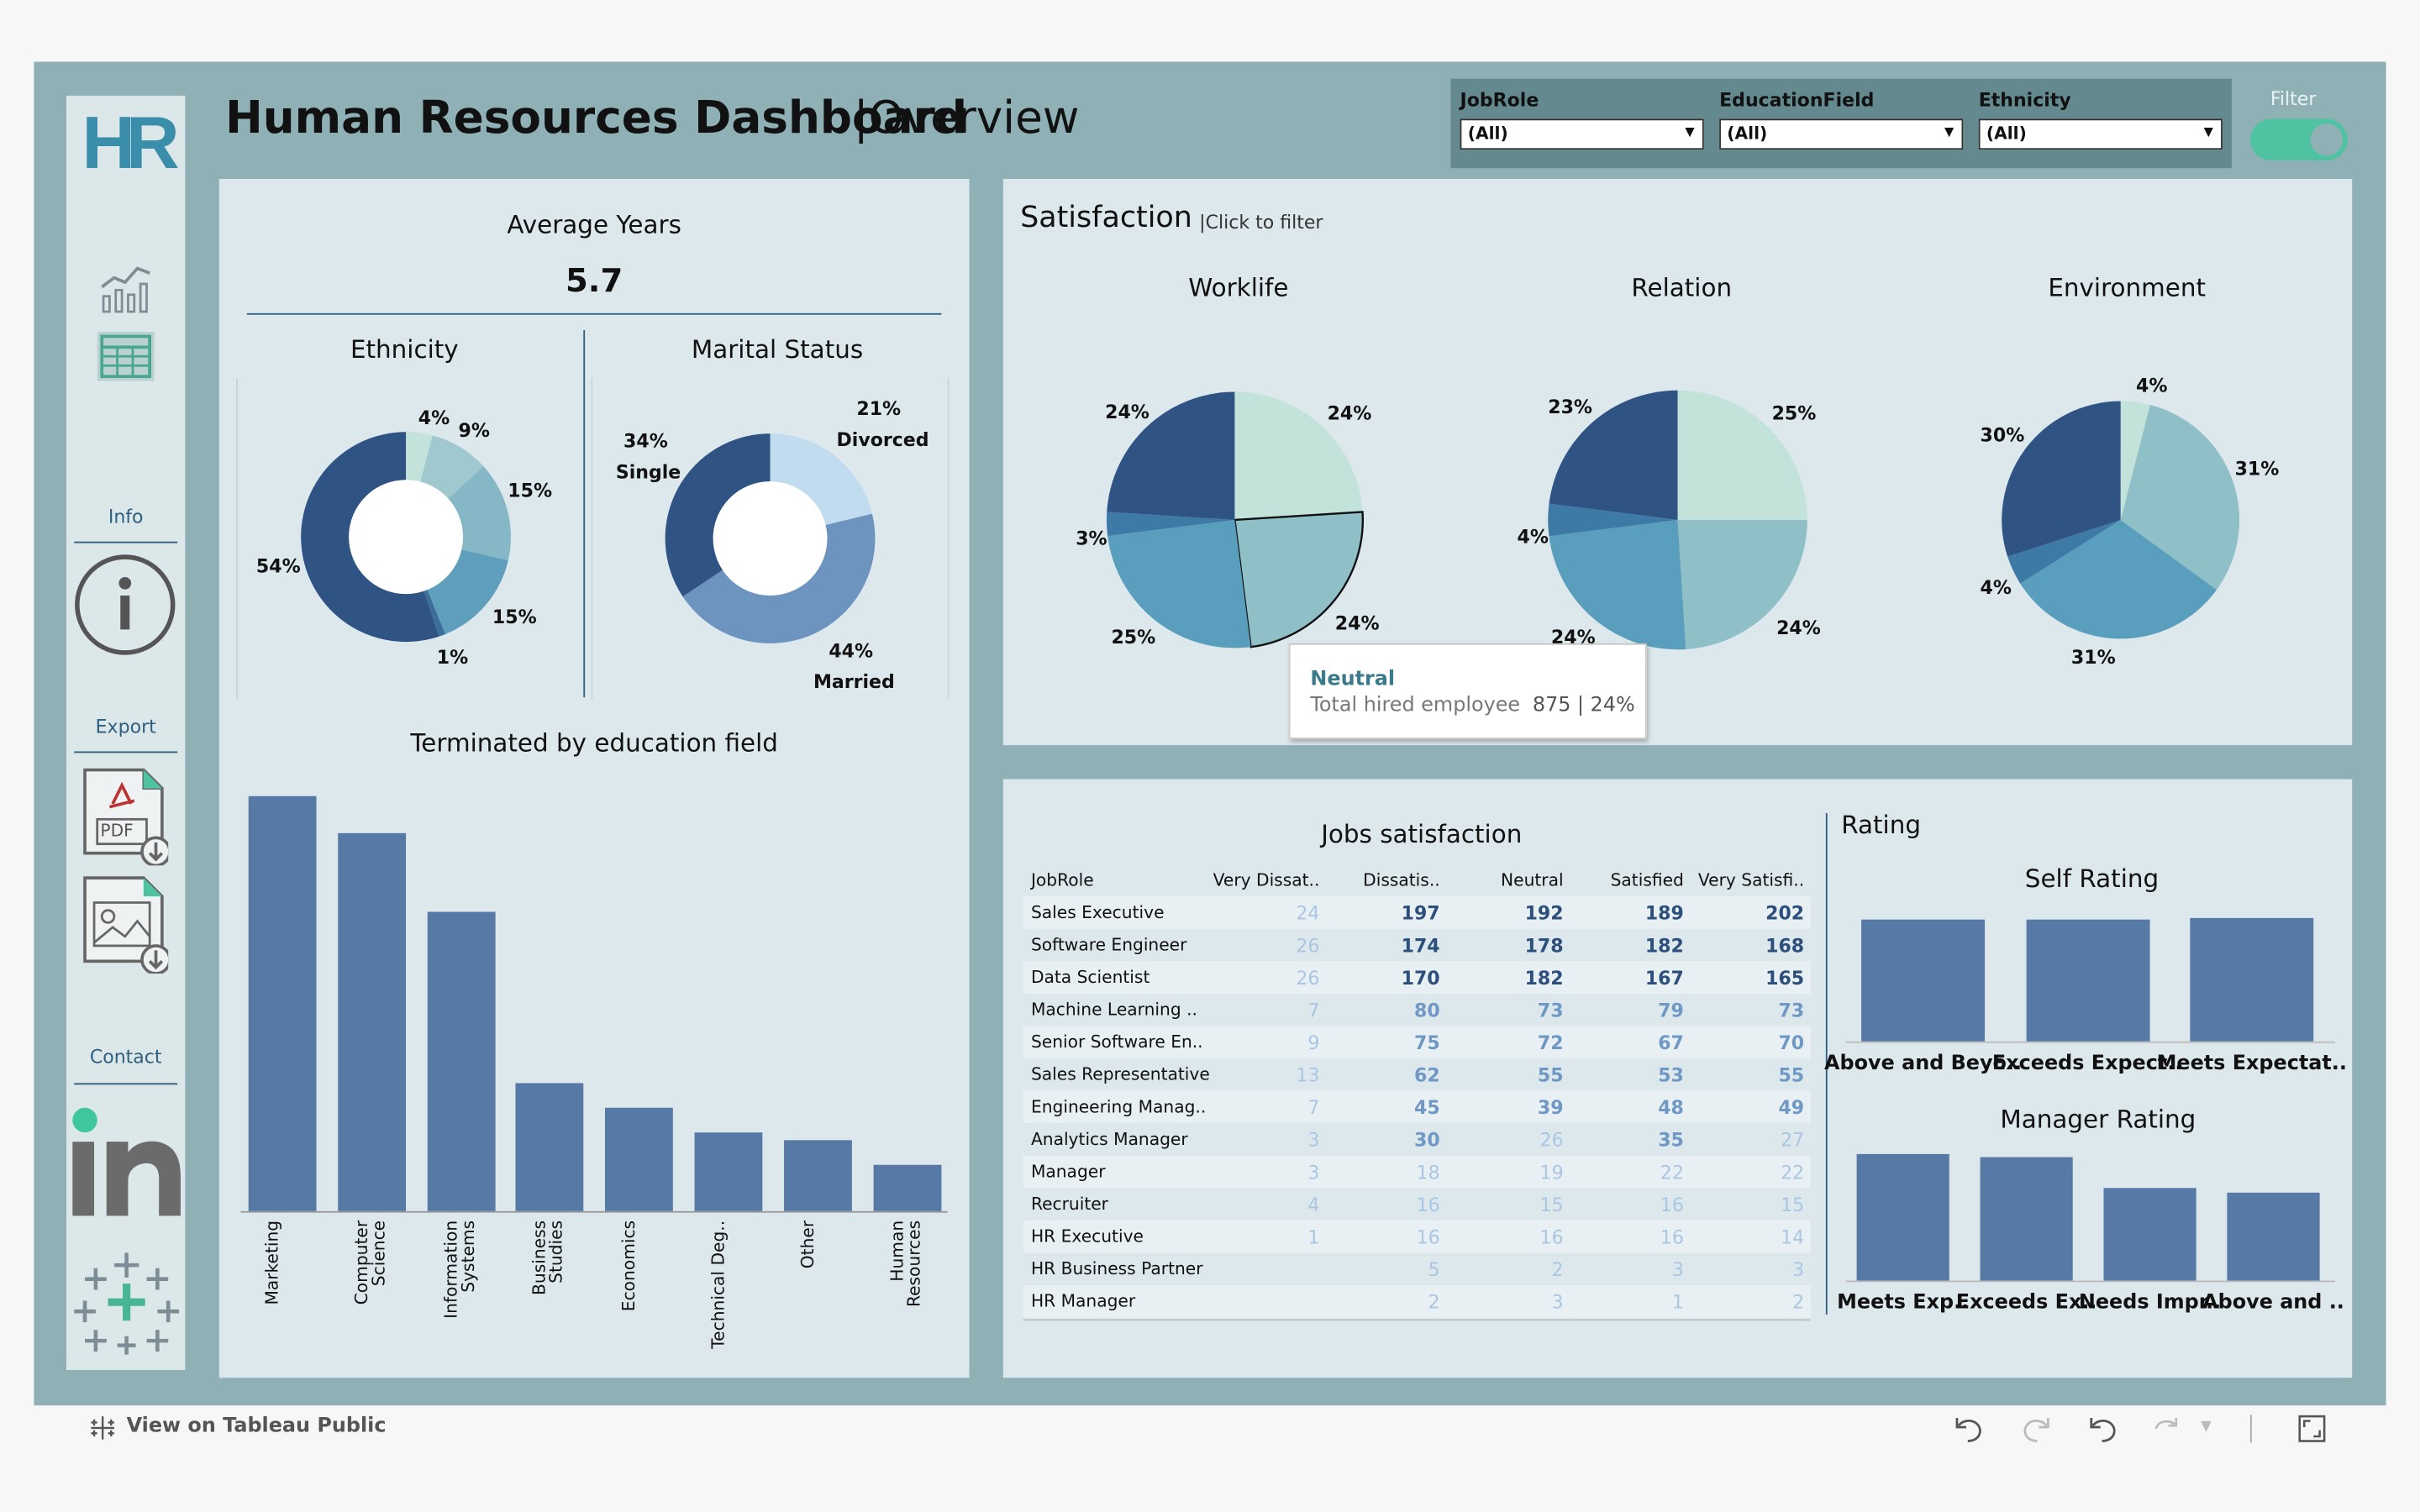  I want to click on table-row: HR Manager 2 3 1 2, so click(1417, 1301).